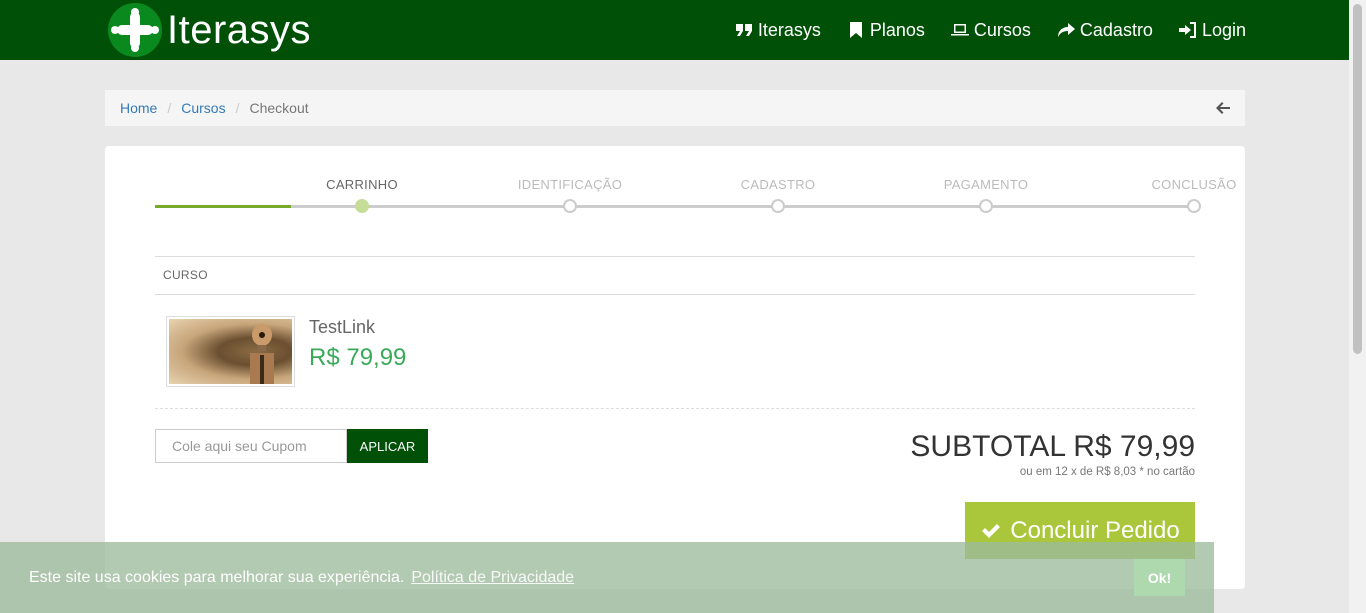  I want to click on crash-test-dummy-icon, so click(262, 354).